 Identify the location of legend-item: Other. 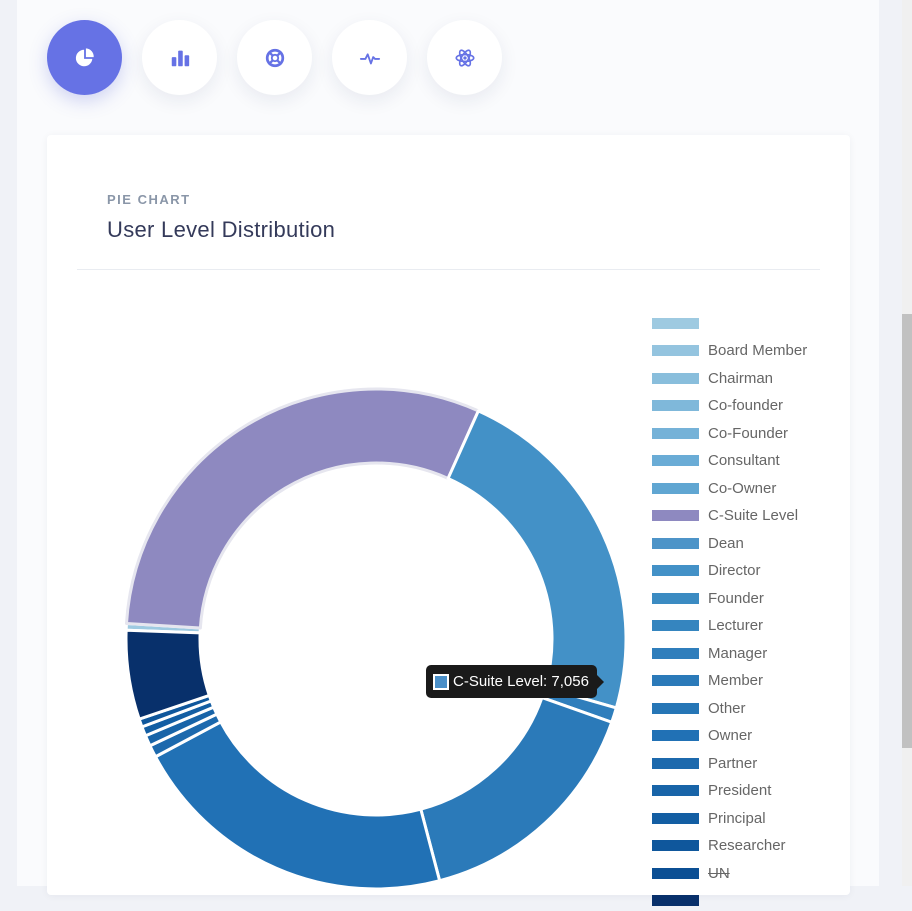
(699, 708).